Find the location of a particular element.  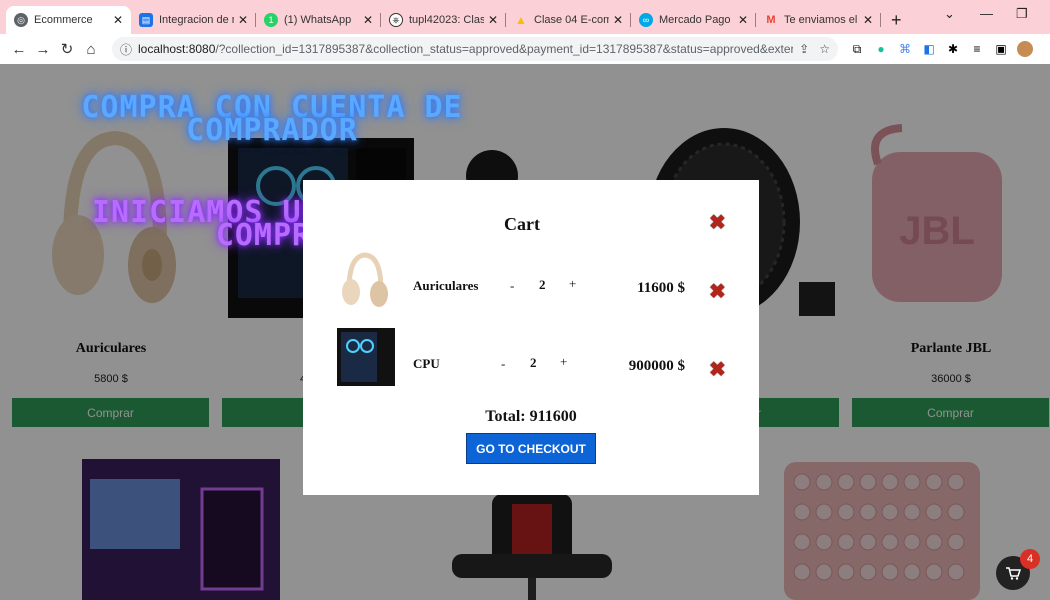

forward-icon: → is located at coordinates (43, 49).